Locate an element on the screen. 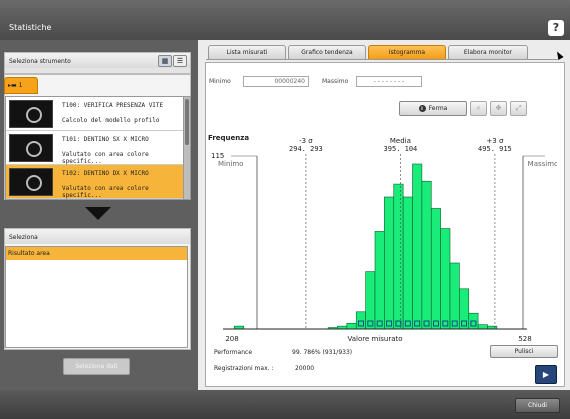  marker-name: Media is located at coordinates (400, 141).